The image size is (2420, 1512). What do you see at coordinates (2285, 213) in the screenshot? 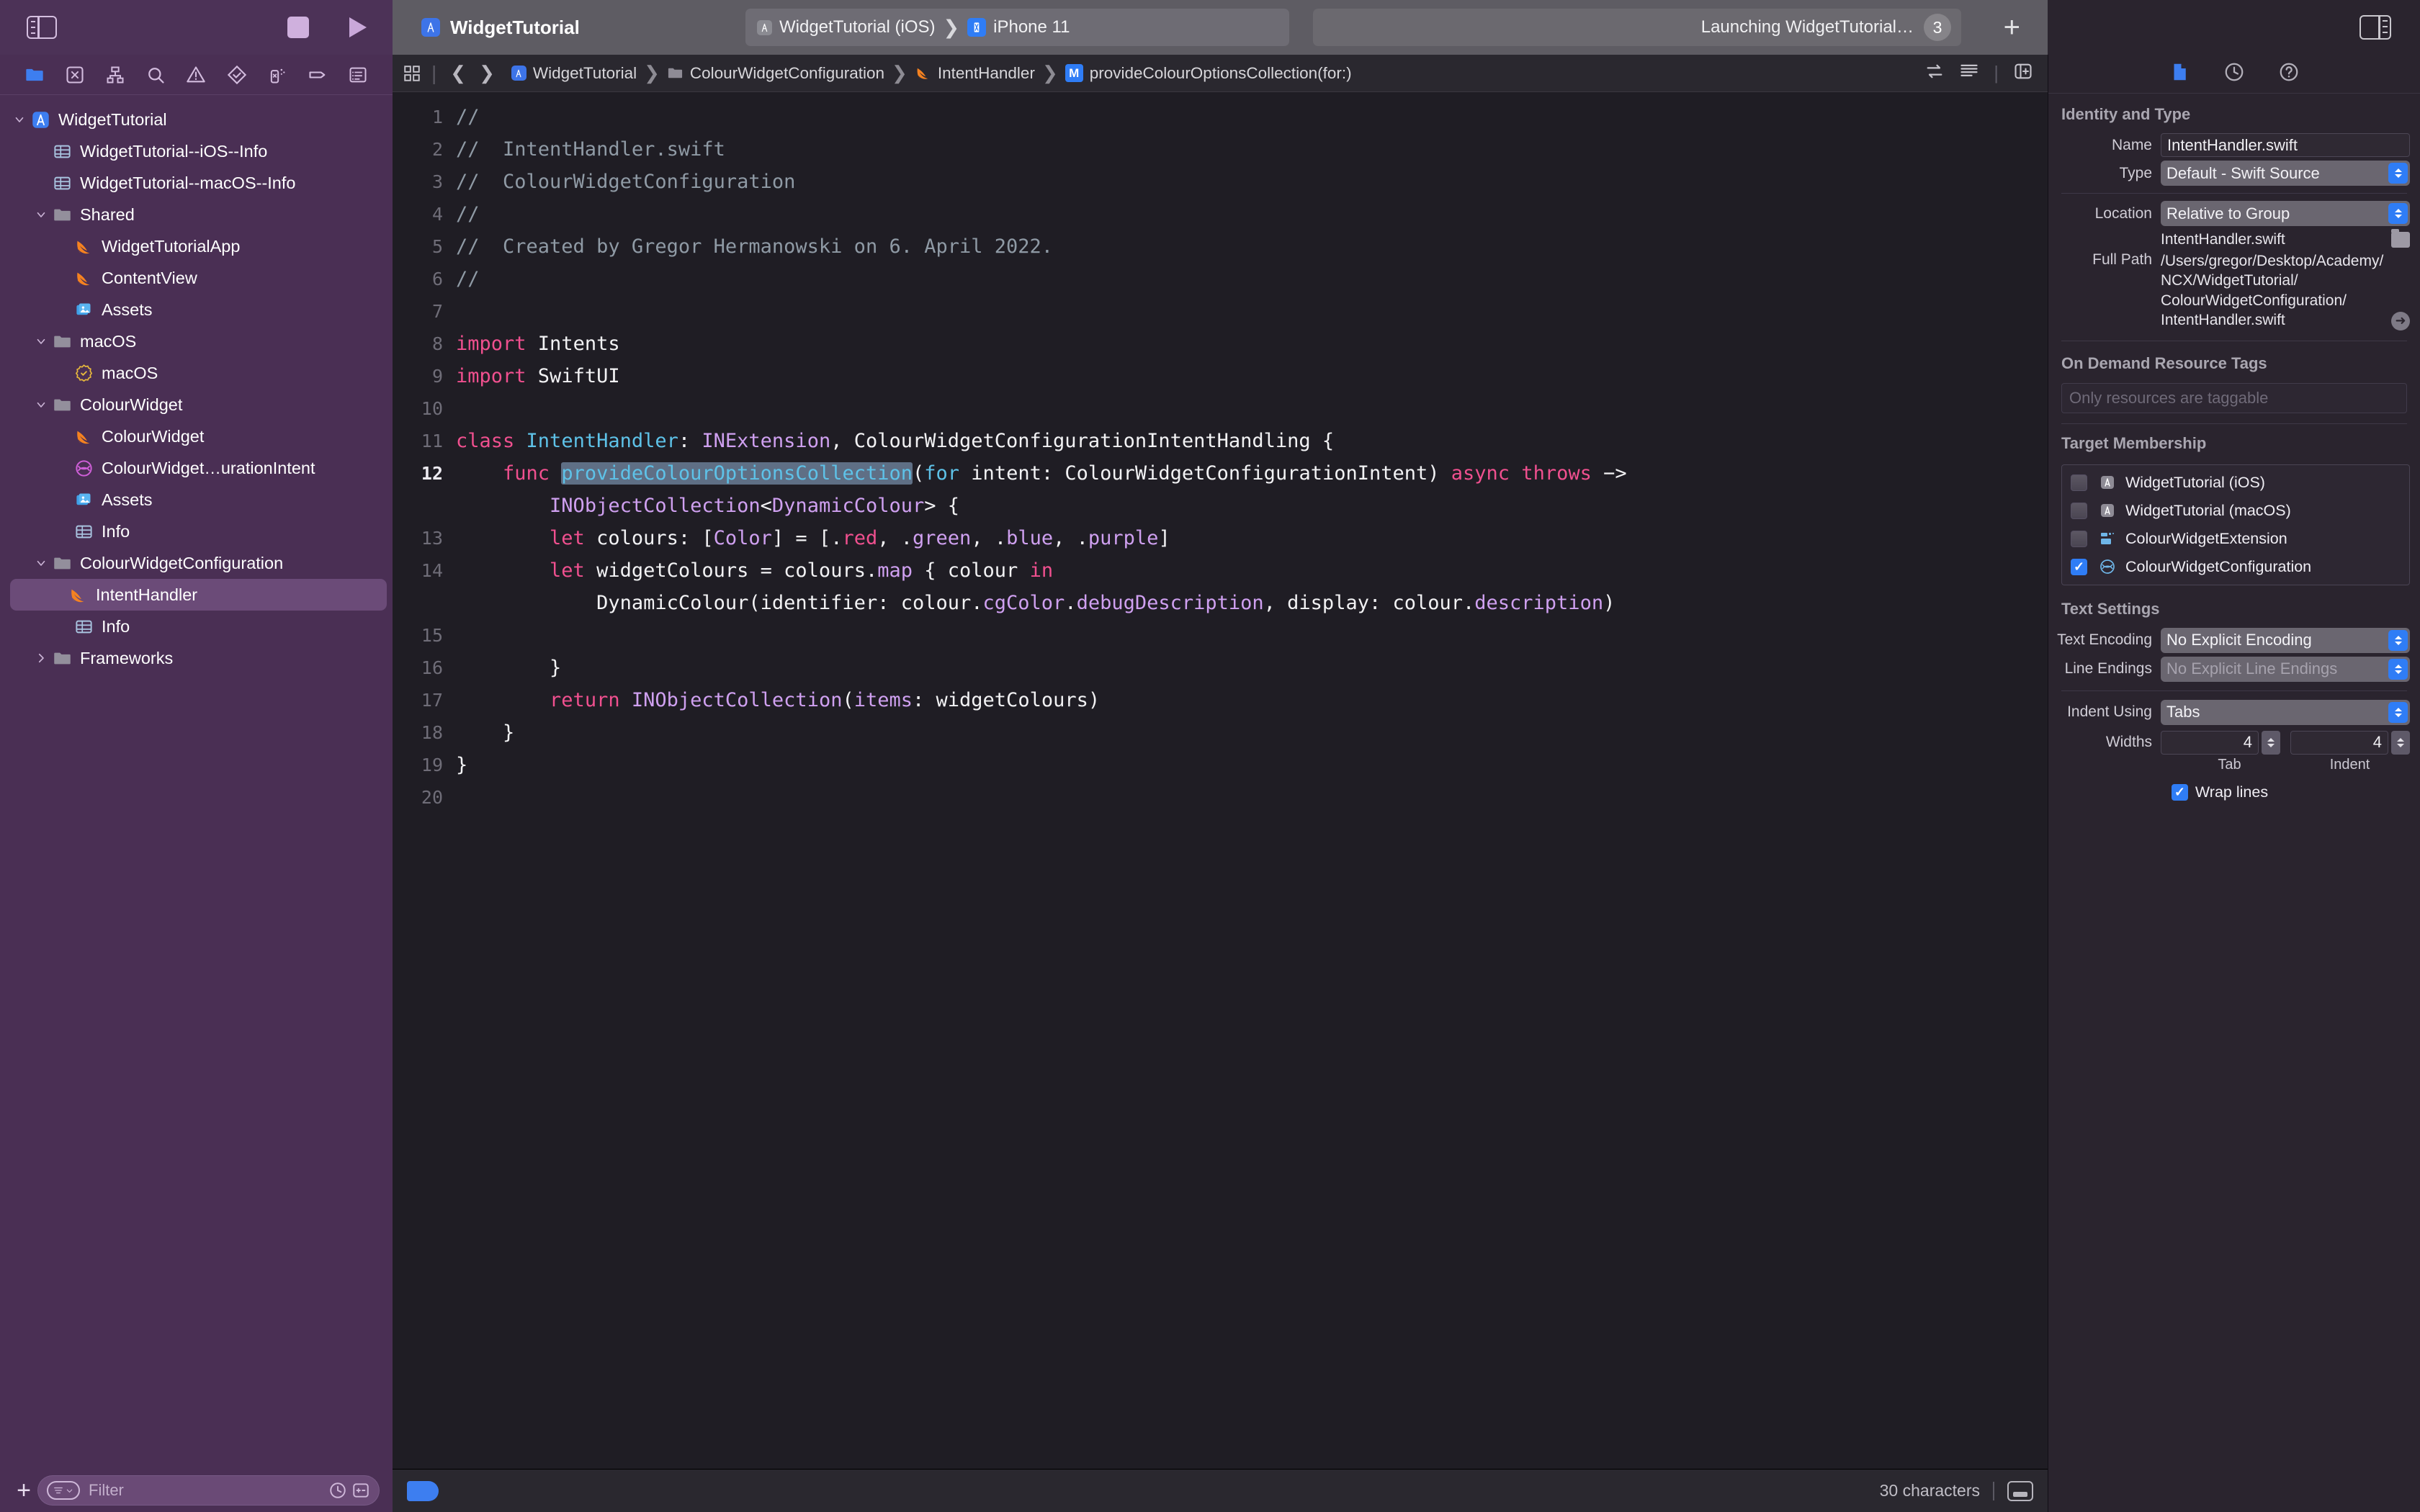
I see `location-popup: Relative to Group` at bounding box center [2285, 213].